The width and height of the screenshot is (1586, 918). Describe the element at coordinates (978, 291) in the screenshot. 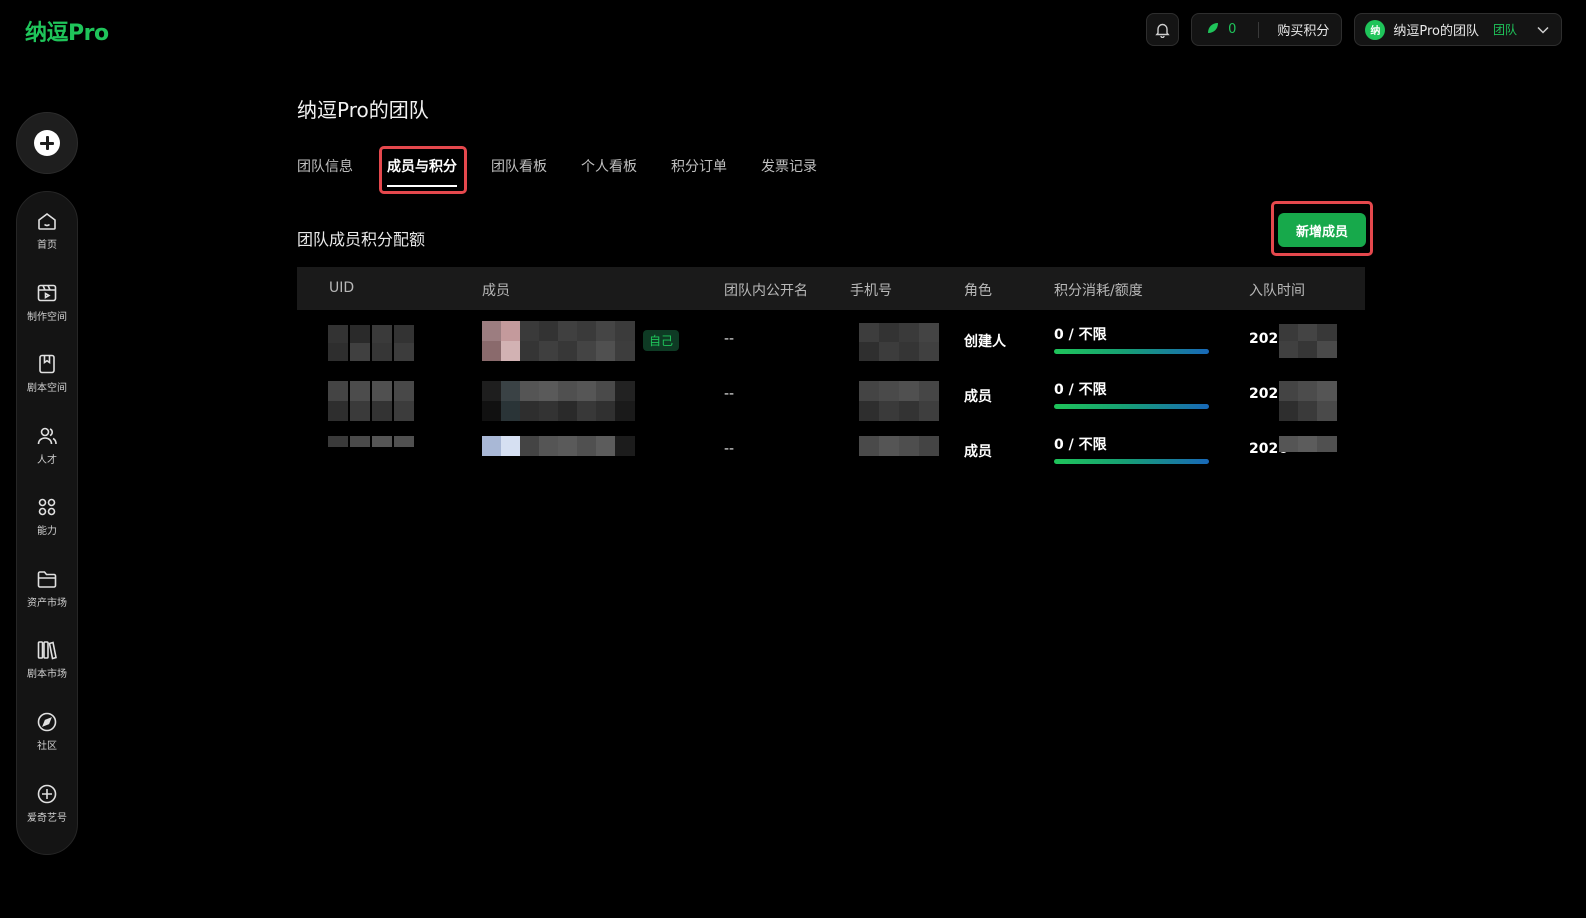

I see `column-header-role: 角色` at that location.